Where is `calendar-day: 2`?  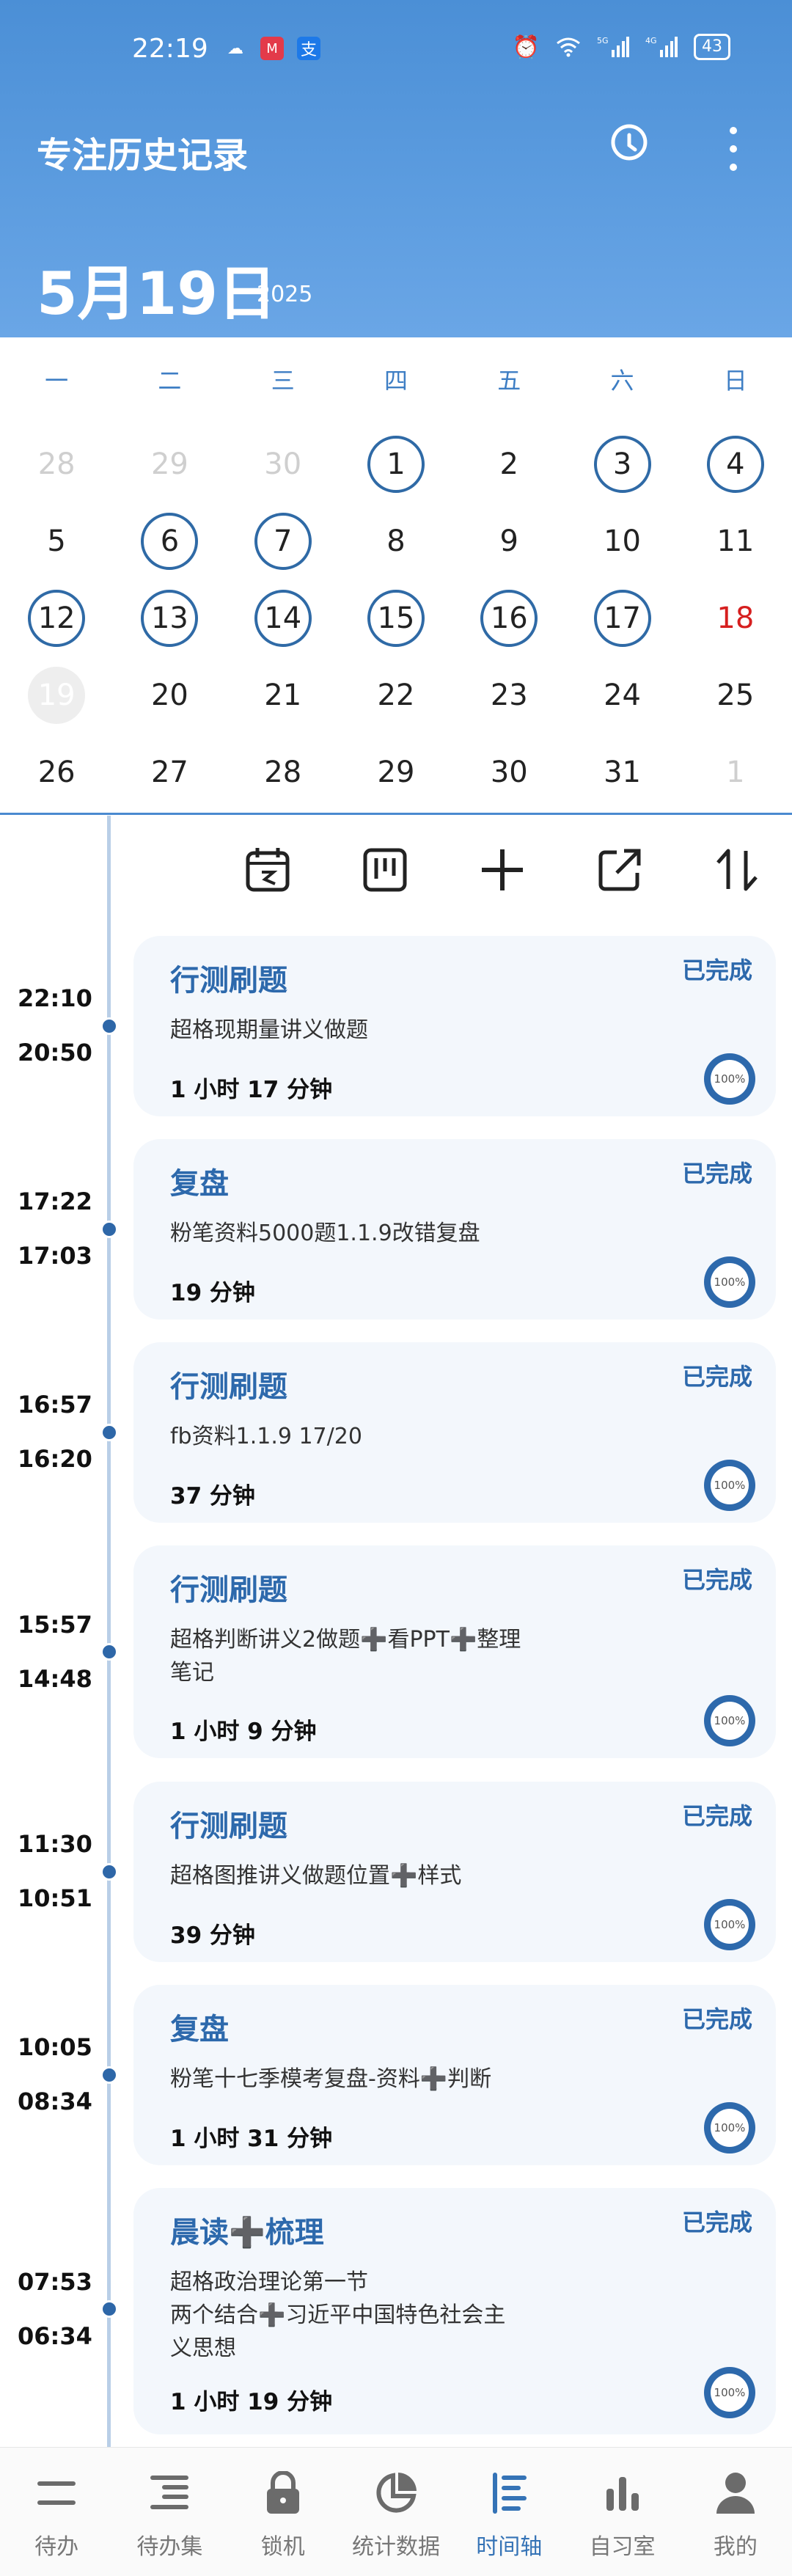 calendar-day: 2 is located at coordinates (508, 463).